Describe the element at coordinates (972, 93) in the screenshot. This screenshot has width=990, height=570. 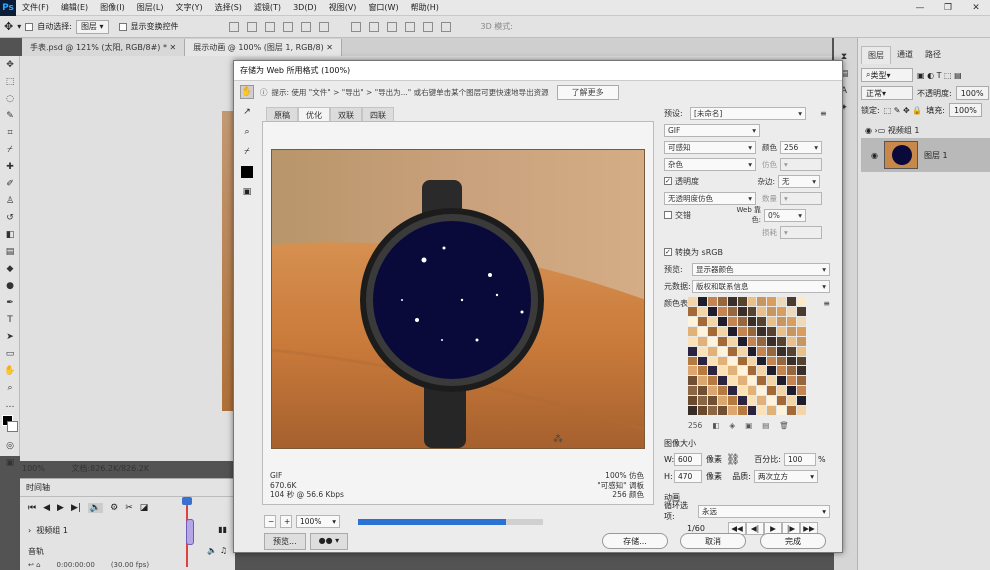
I see `opacity-field: 100%` at that location.